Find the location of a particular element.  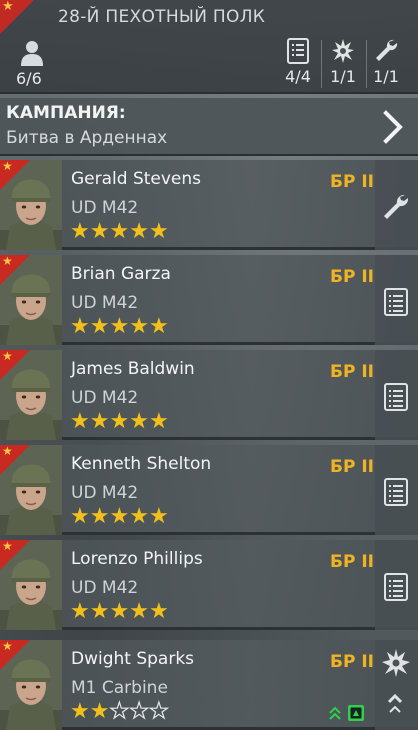

stat-explosion: 1/1 is located at coordinates (343, 62).